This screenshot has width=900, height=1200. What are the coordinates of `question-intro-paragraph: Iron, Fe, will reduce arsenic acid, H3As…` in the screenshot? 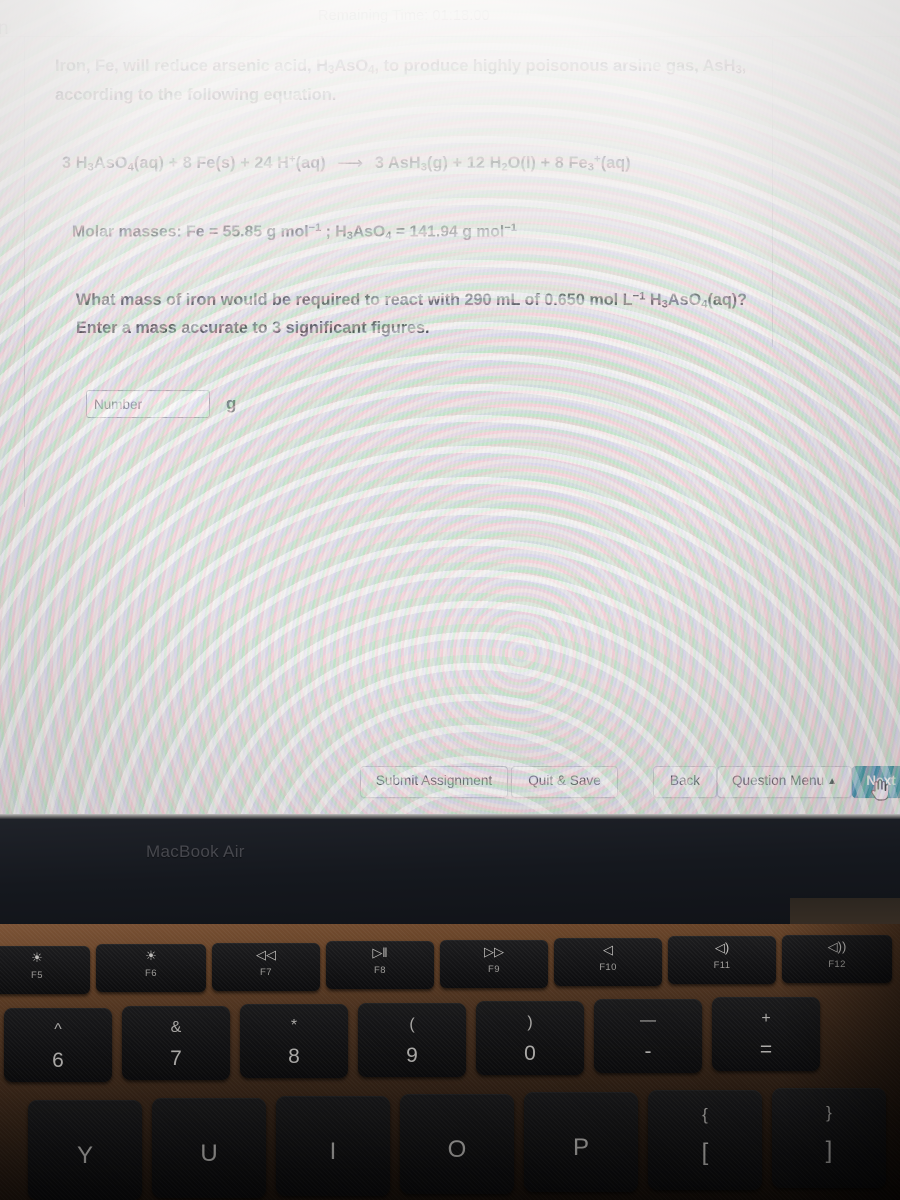 It's located at (440, 81).